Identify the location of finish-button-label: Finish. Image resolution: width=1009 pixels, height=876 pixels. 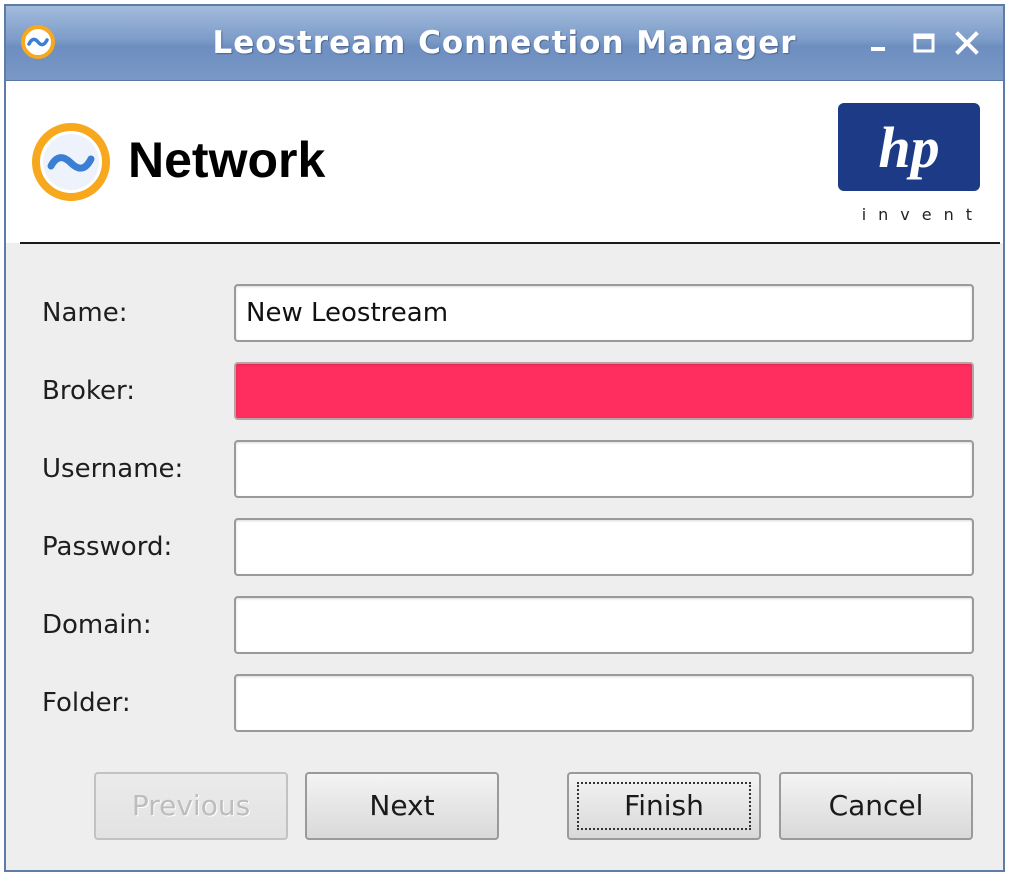
(664, 805).